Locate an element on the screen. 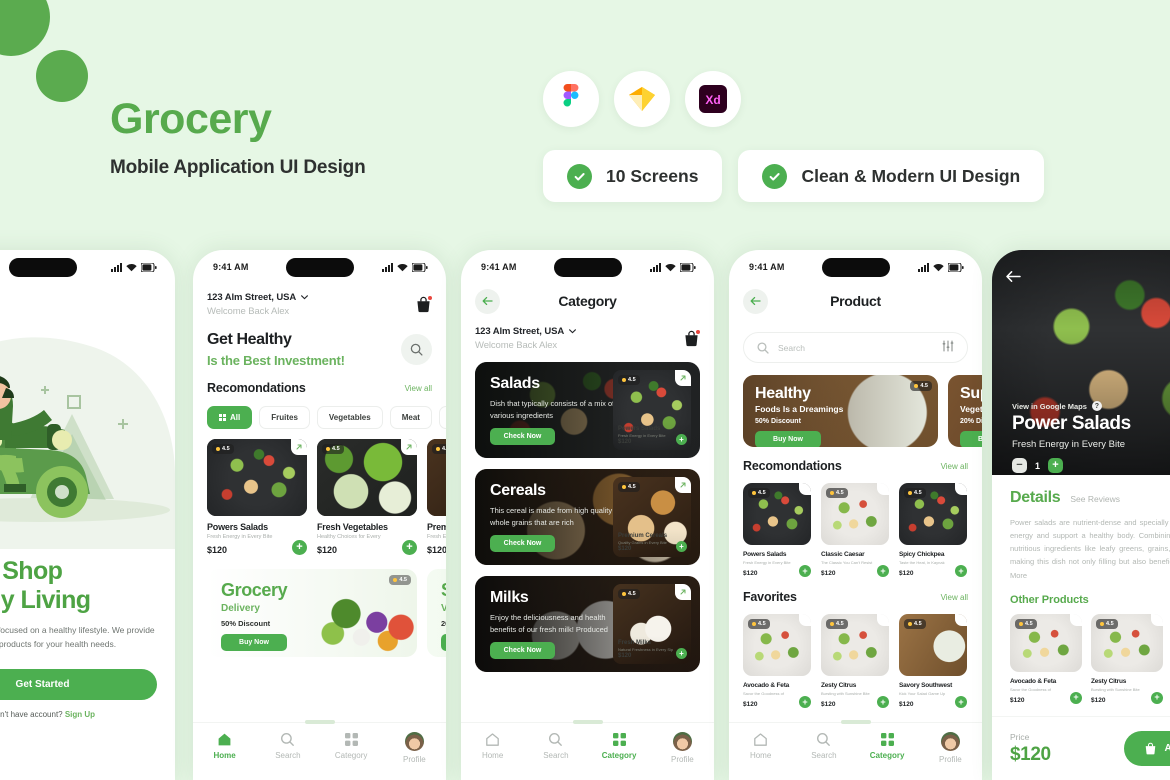 This screenshot has height=780, width=1170. onboarding-illustration is located at coordinates (87, 416).